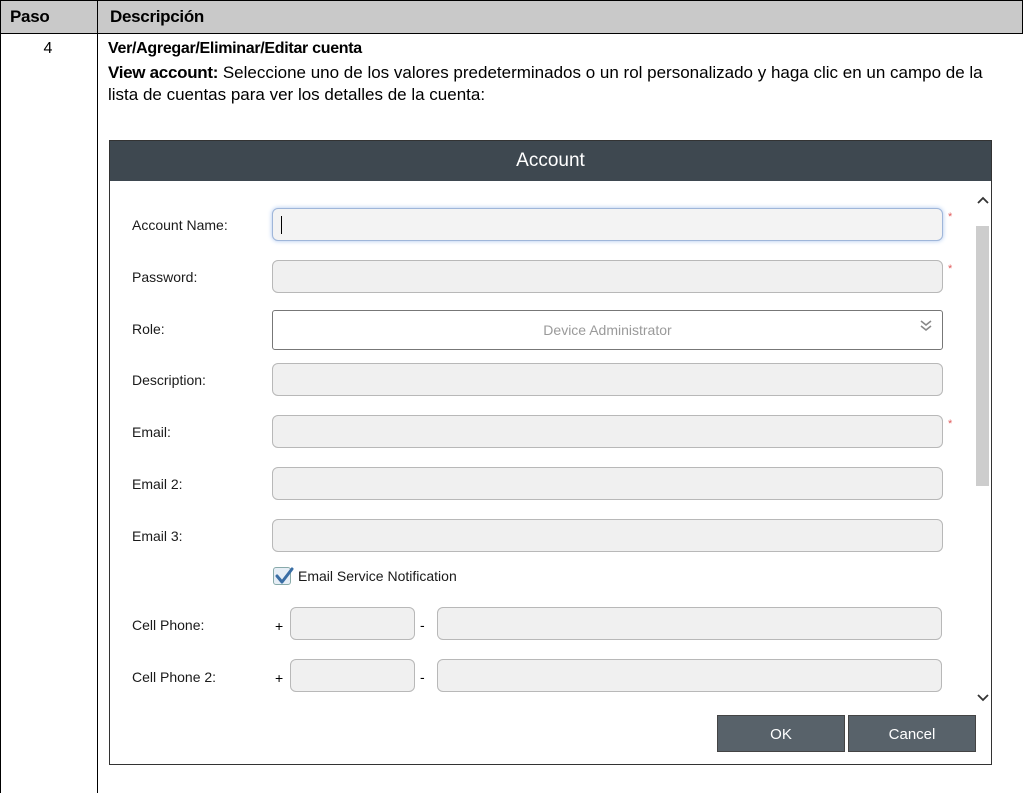  Describe the element at coordinates (157, 484) in the screenshot. I see `email2-label: Email 2:` at that location.